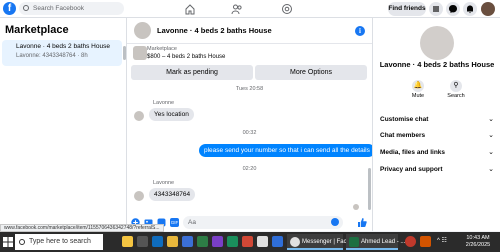  Describe the element at coordinates (140, 53) in the screenshot. I see `listing-thumbnail` at that location.